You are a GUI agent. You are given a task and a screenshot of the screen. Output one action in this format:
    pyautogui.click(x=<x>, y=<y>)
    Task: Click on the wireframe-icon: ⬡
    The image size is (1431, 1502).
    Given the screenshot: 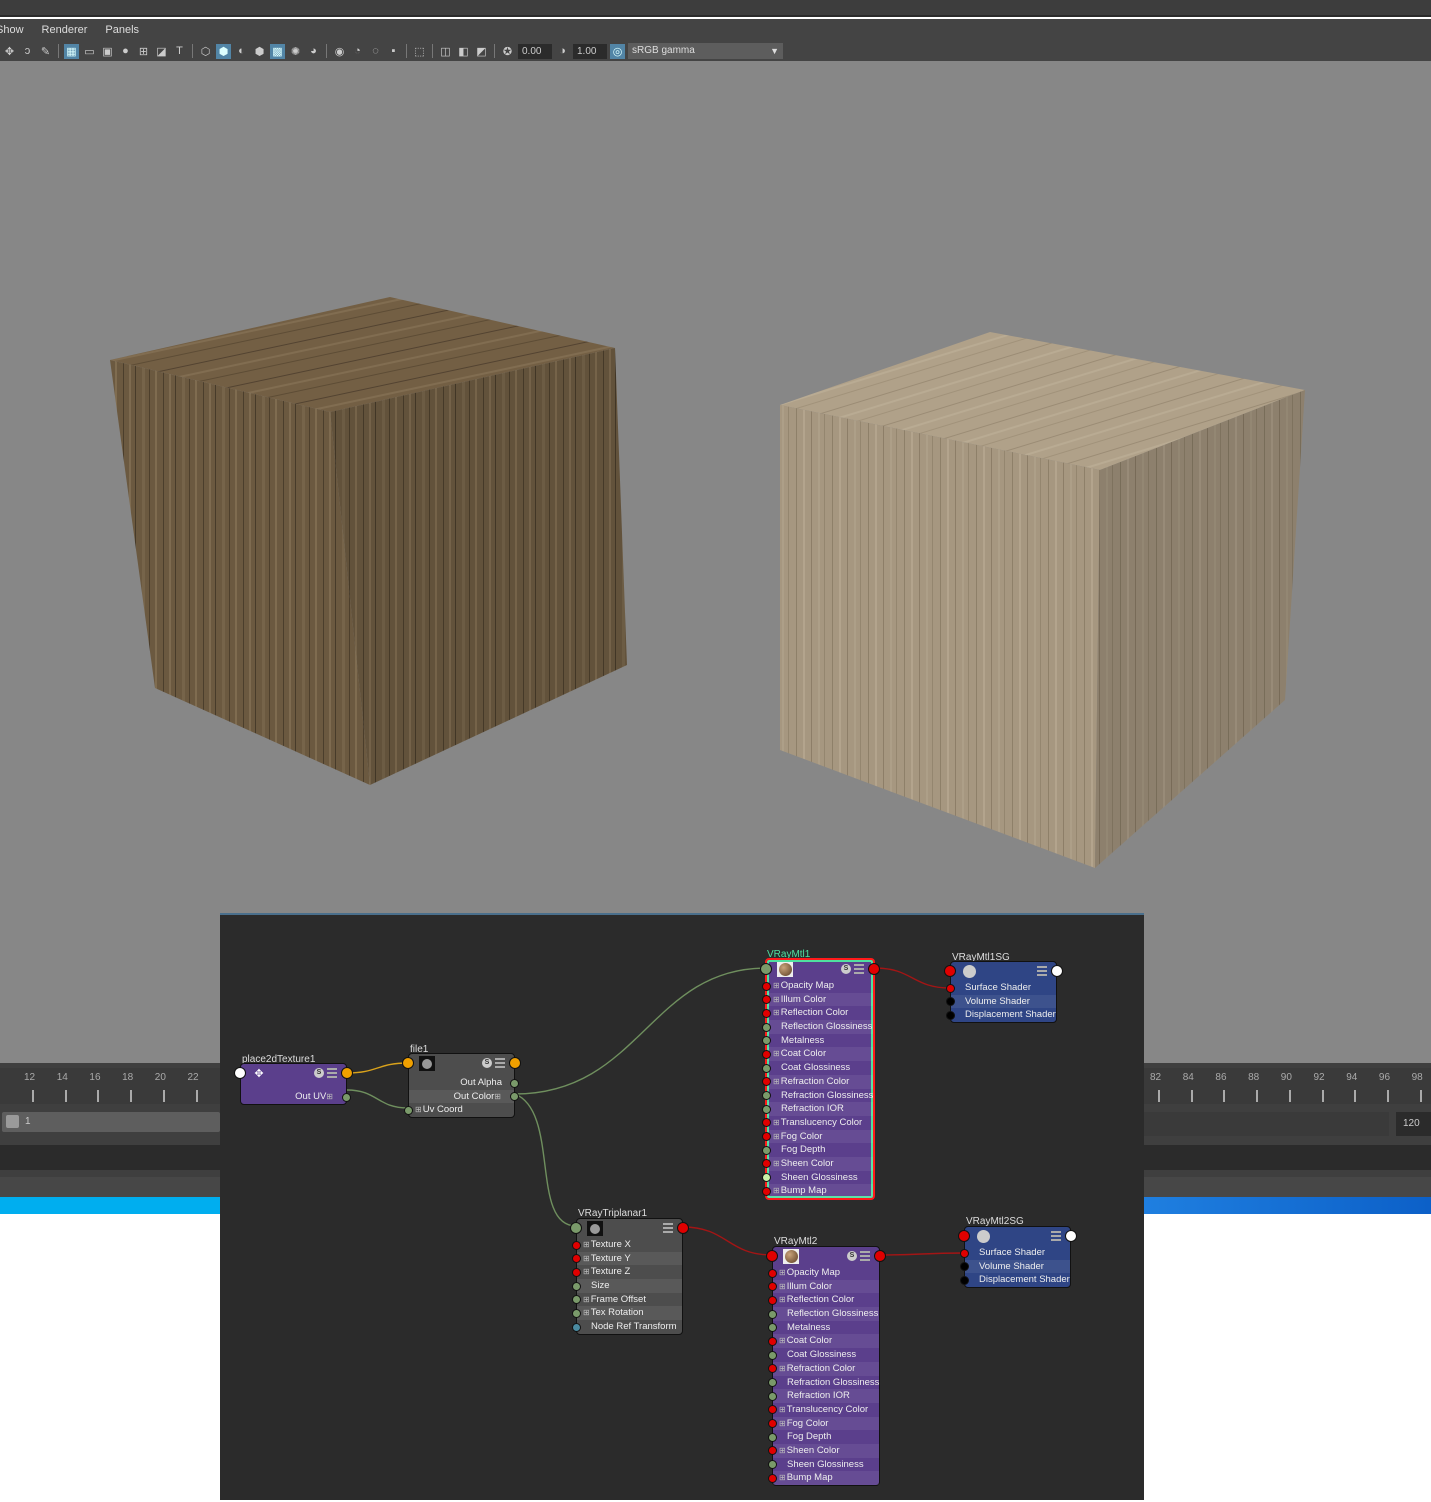 What is the action you would take?
    pyautogui.click(x=205, y=51)
    